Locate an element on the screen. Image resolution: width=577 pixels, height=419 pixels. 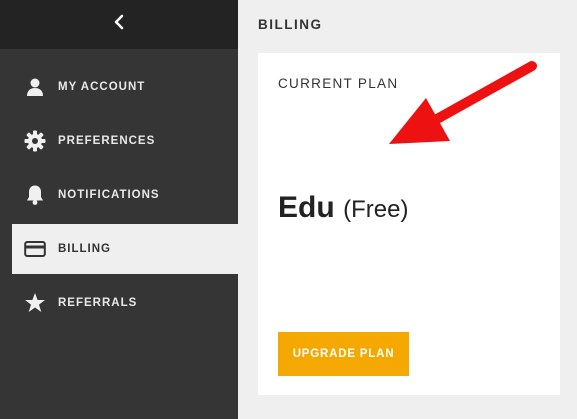
user-icon is located at coordinates (35, 87).